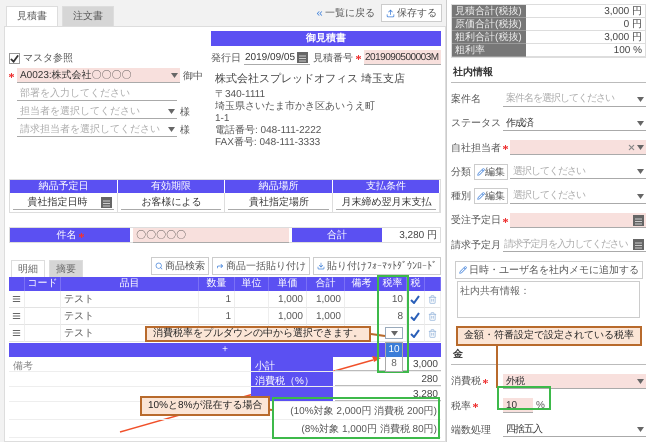  I want to click on field-label: 分類, so click(461, 172).